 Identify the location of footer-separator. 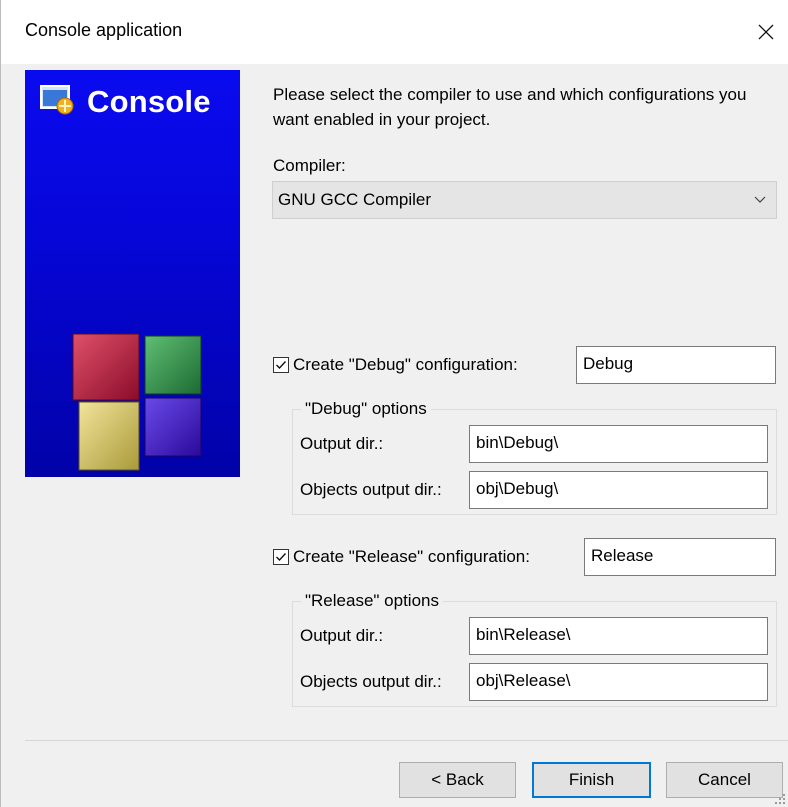
(406, 740).